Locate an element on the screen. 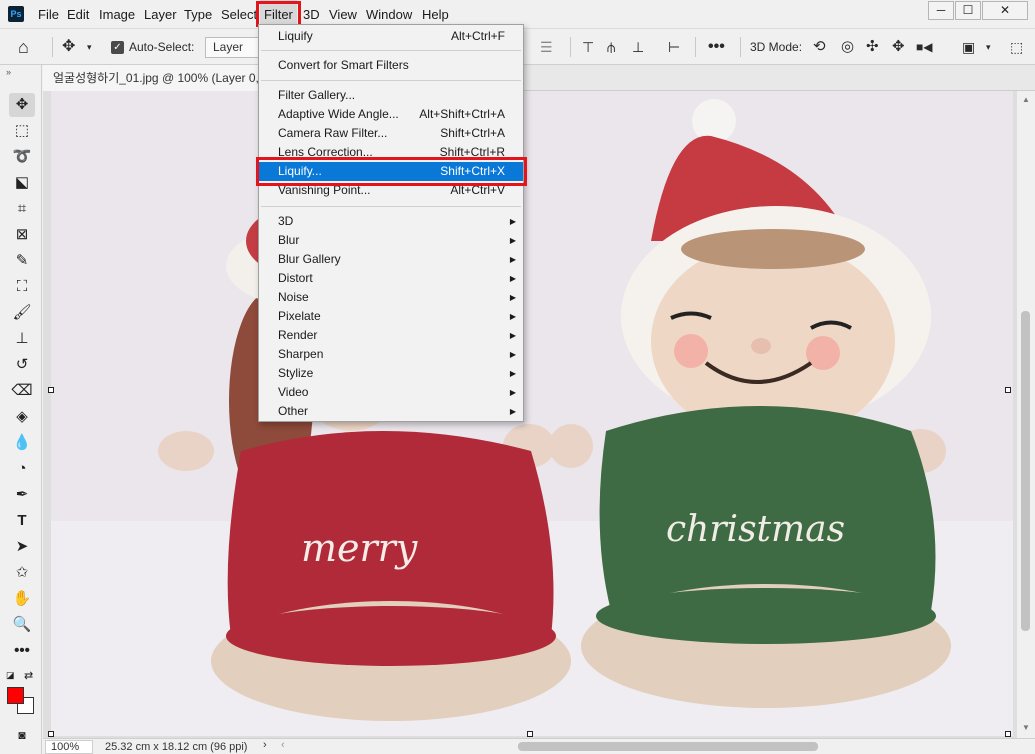 The image size is (1035, 754). distribute-left-icon: ⊢ is located at coordinates (674, 47).